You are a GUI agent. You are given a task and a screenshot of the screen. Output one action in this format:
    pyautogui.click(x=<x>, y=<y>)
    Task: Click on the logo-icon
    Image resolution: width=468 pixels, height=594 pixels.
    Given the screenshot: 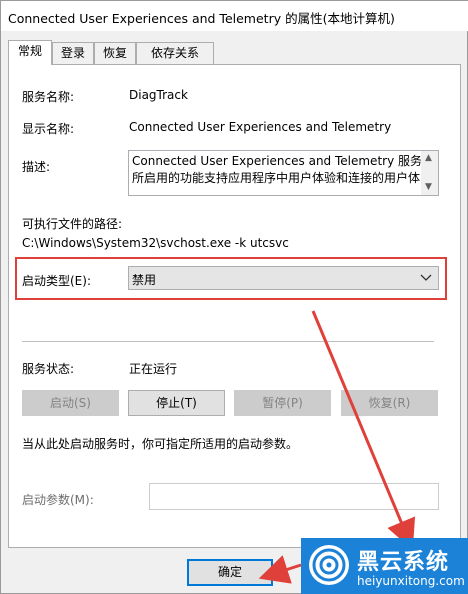 What is the action you would take?
    pyautogui.click(x=329, y=565)
    